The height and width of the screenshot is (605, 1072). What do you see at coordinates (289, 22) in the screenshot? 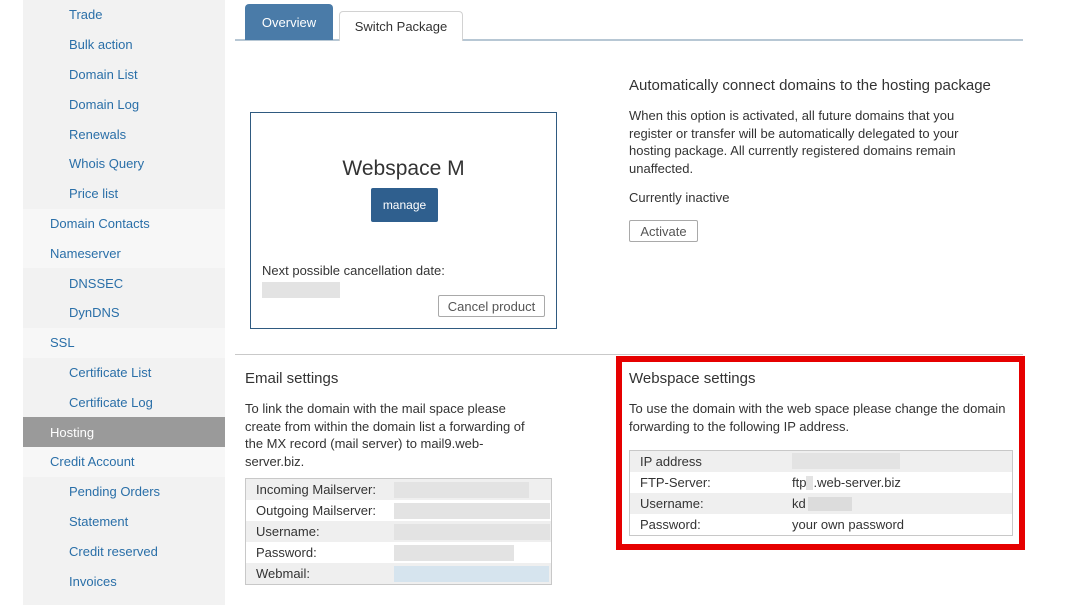
I see `tab-overview: Overview` at bounding box center [289, 22].